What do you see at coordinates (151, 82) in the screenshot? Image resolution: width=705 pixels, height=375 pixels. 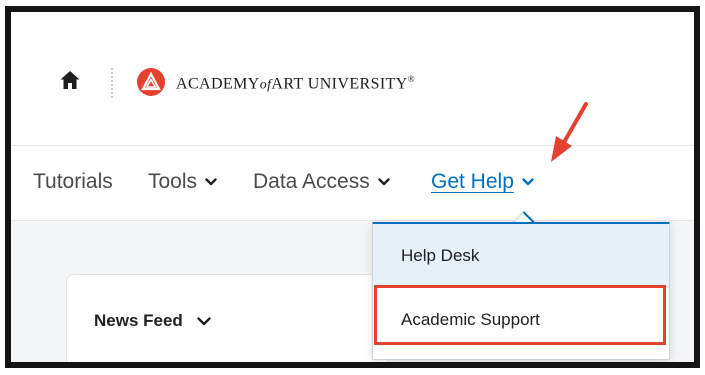 I see `academy-logo-icon` at bounding box center [151, 82].